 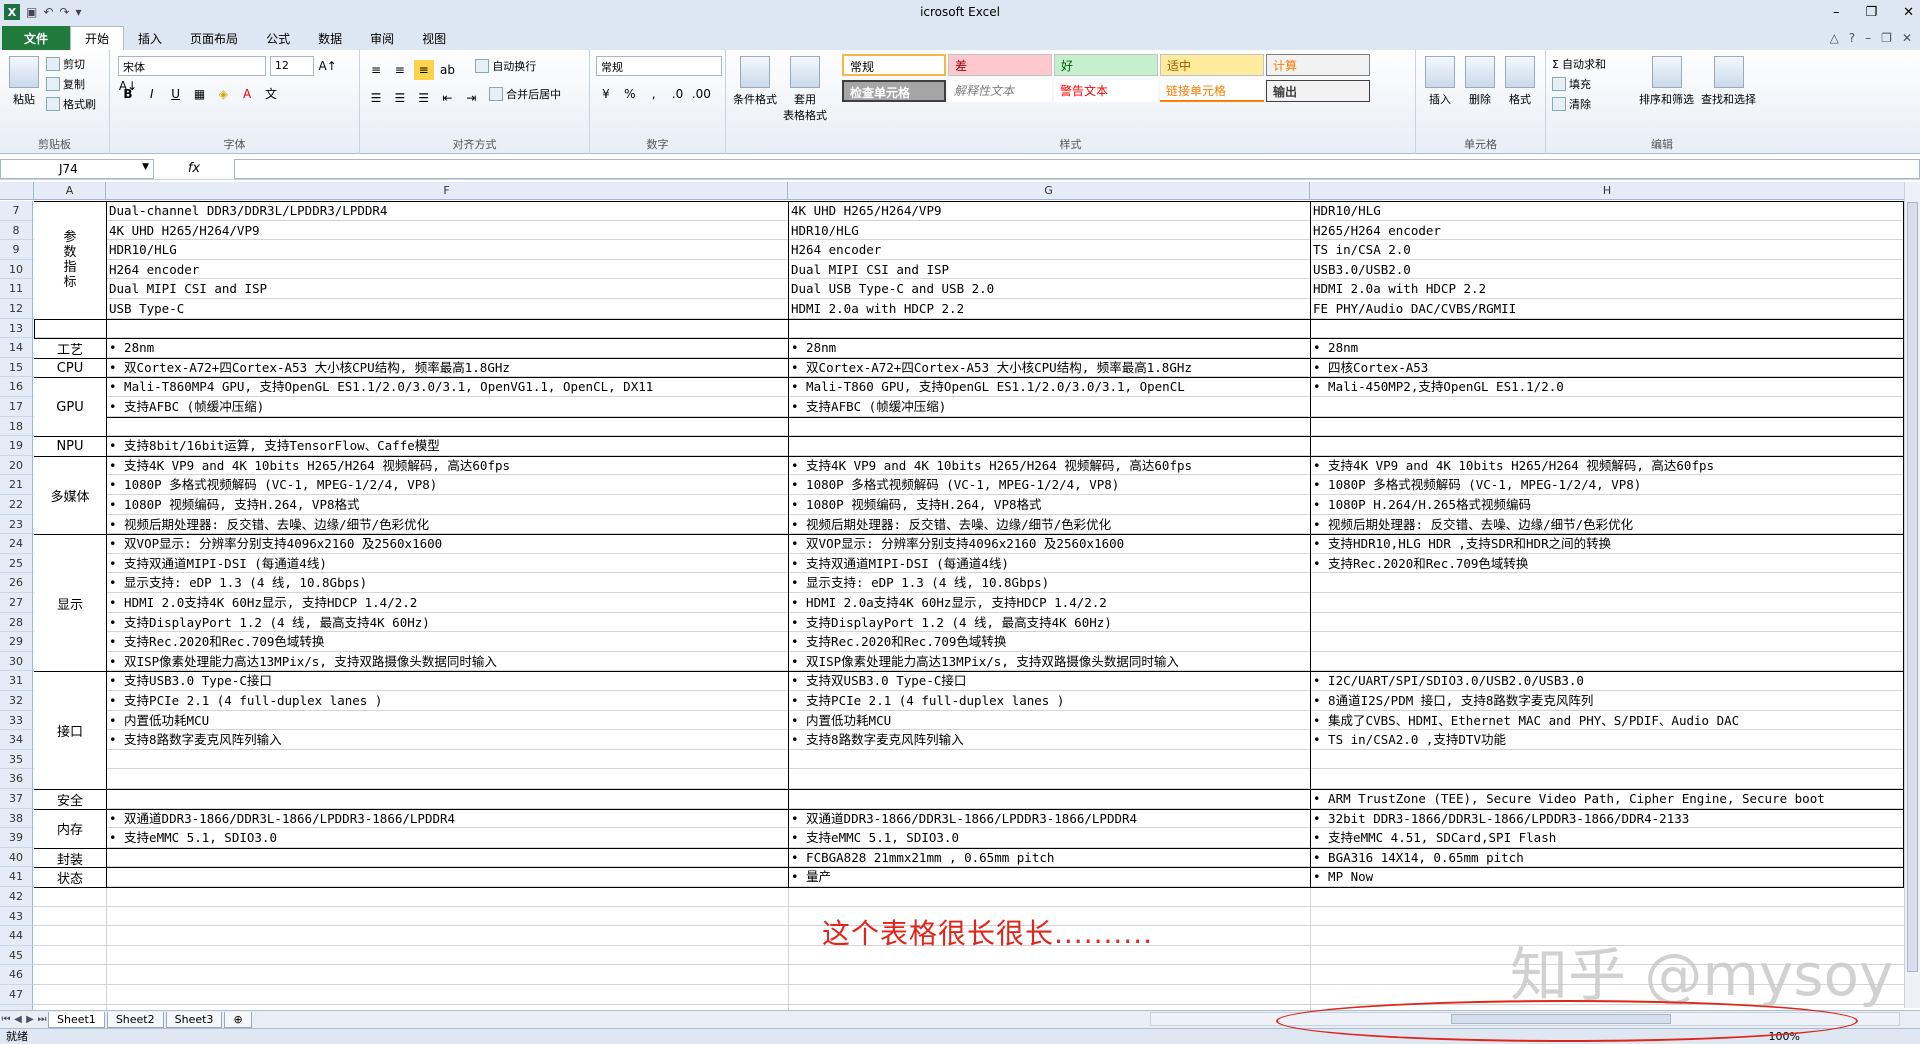 What do you see at coordinates (42, 1019) in the screenshot?
I see `last-sheet-icon: ⏭` at bounding box center [42, 1019].